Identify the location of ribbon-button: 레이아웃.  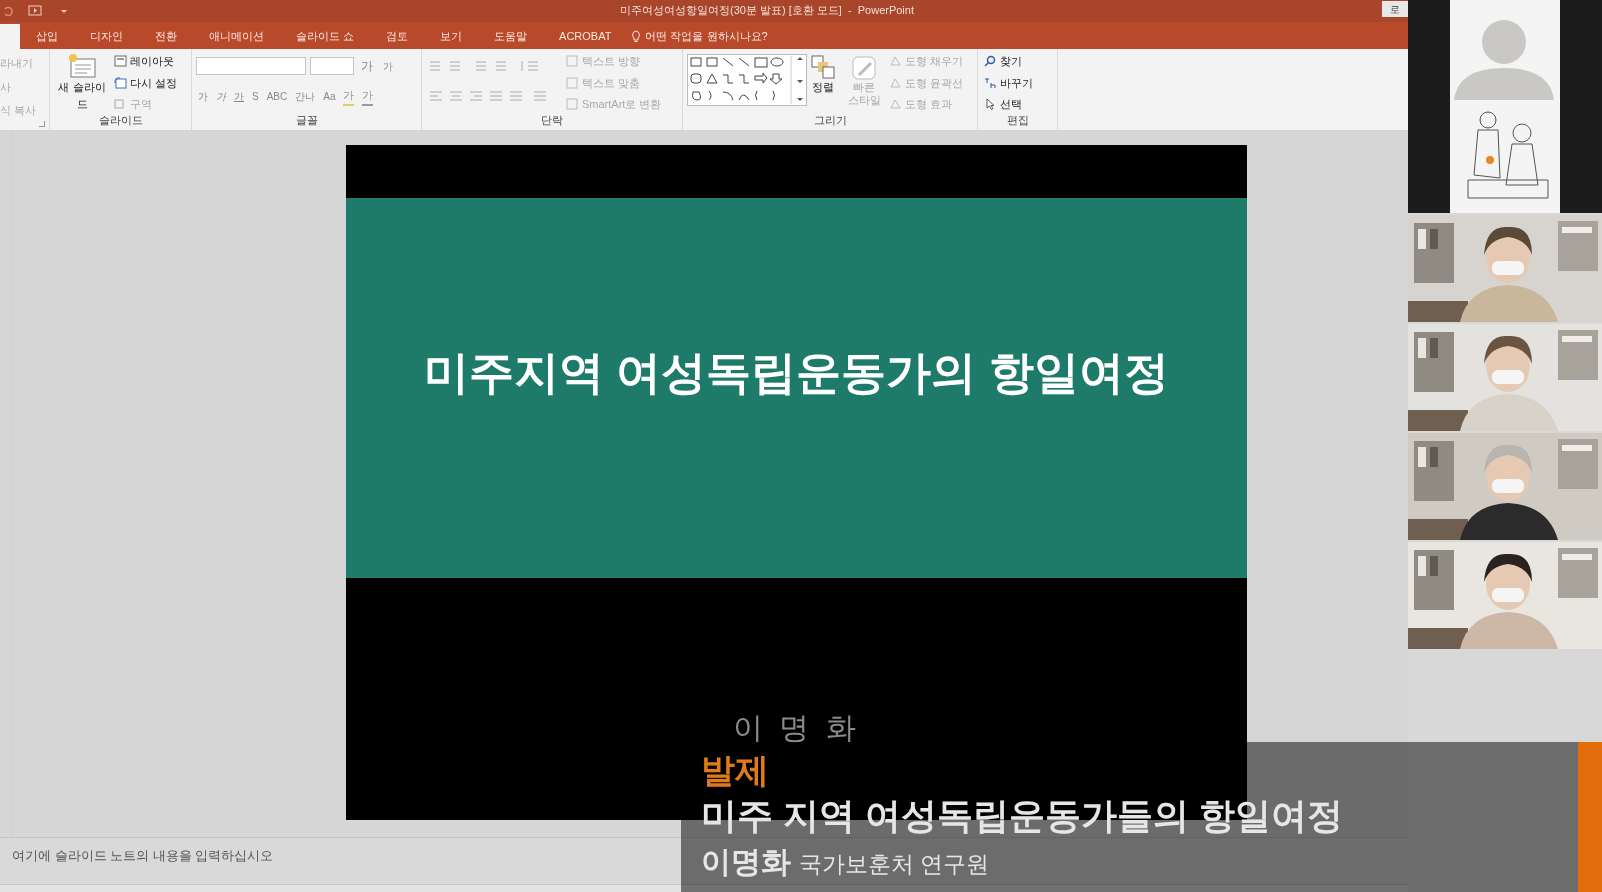
(146, 61).